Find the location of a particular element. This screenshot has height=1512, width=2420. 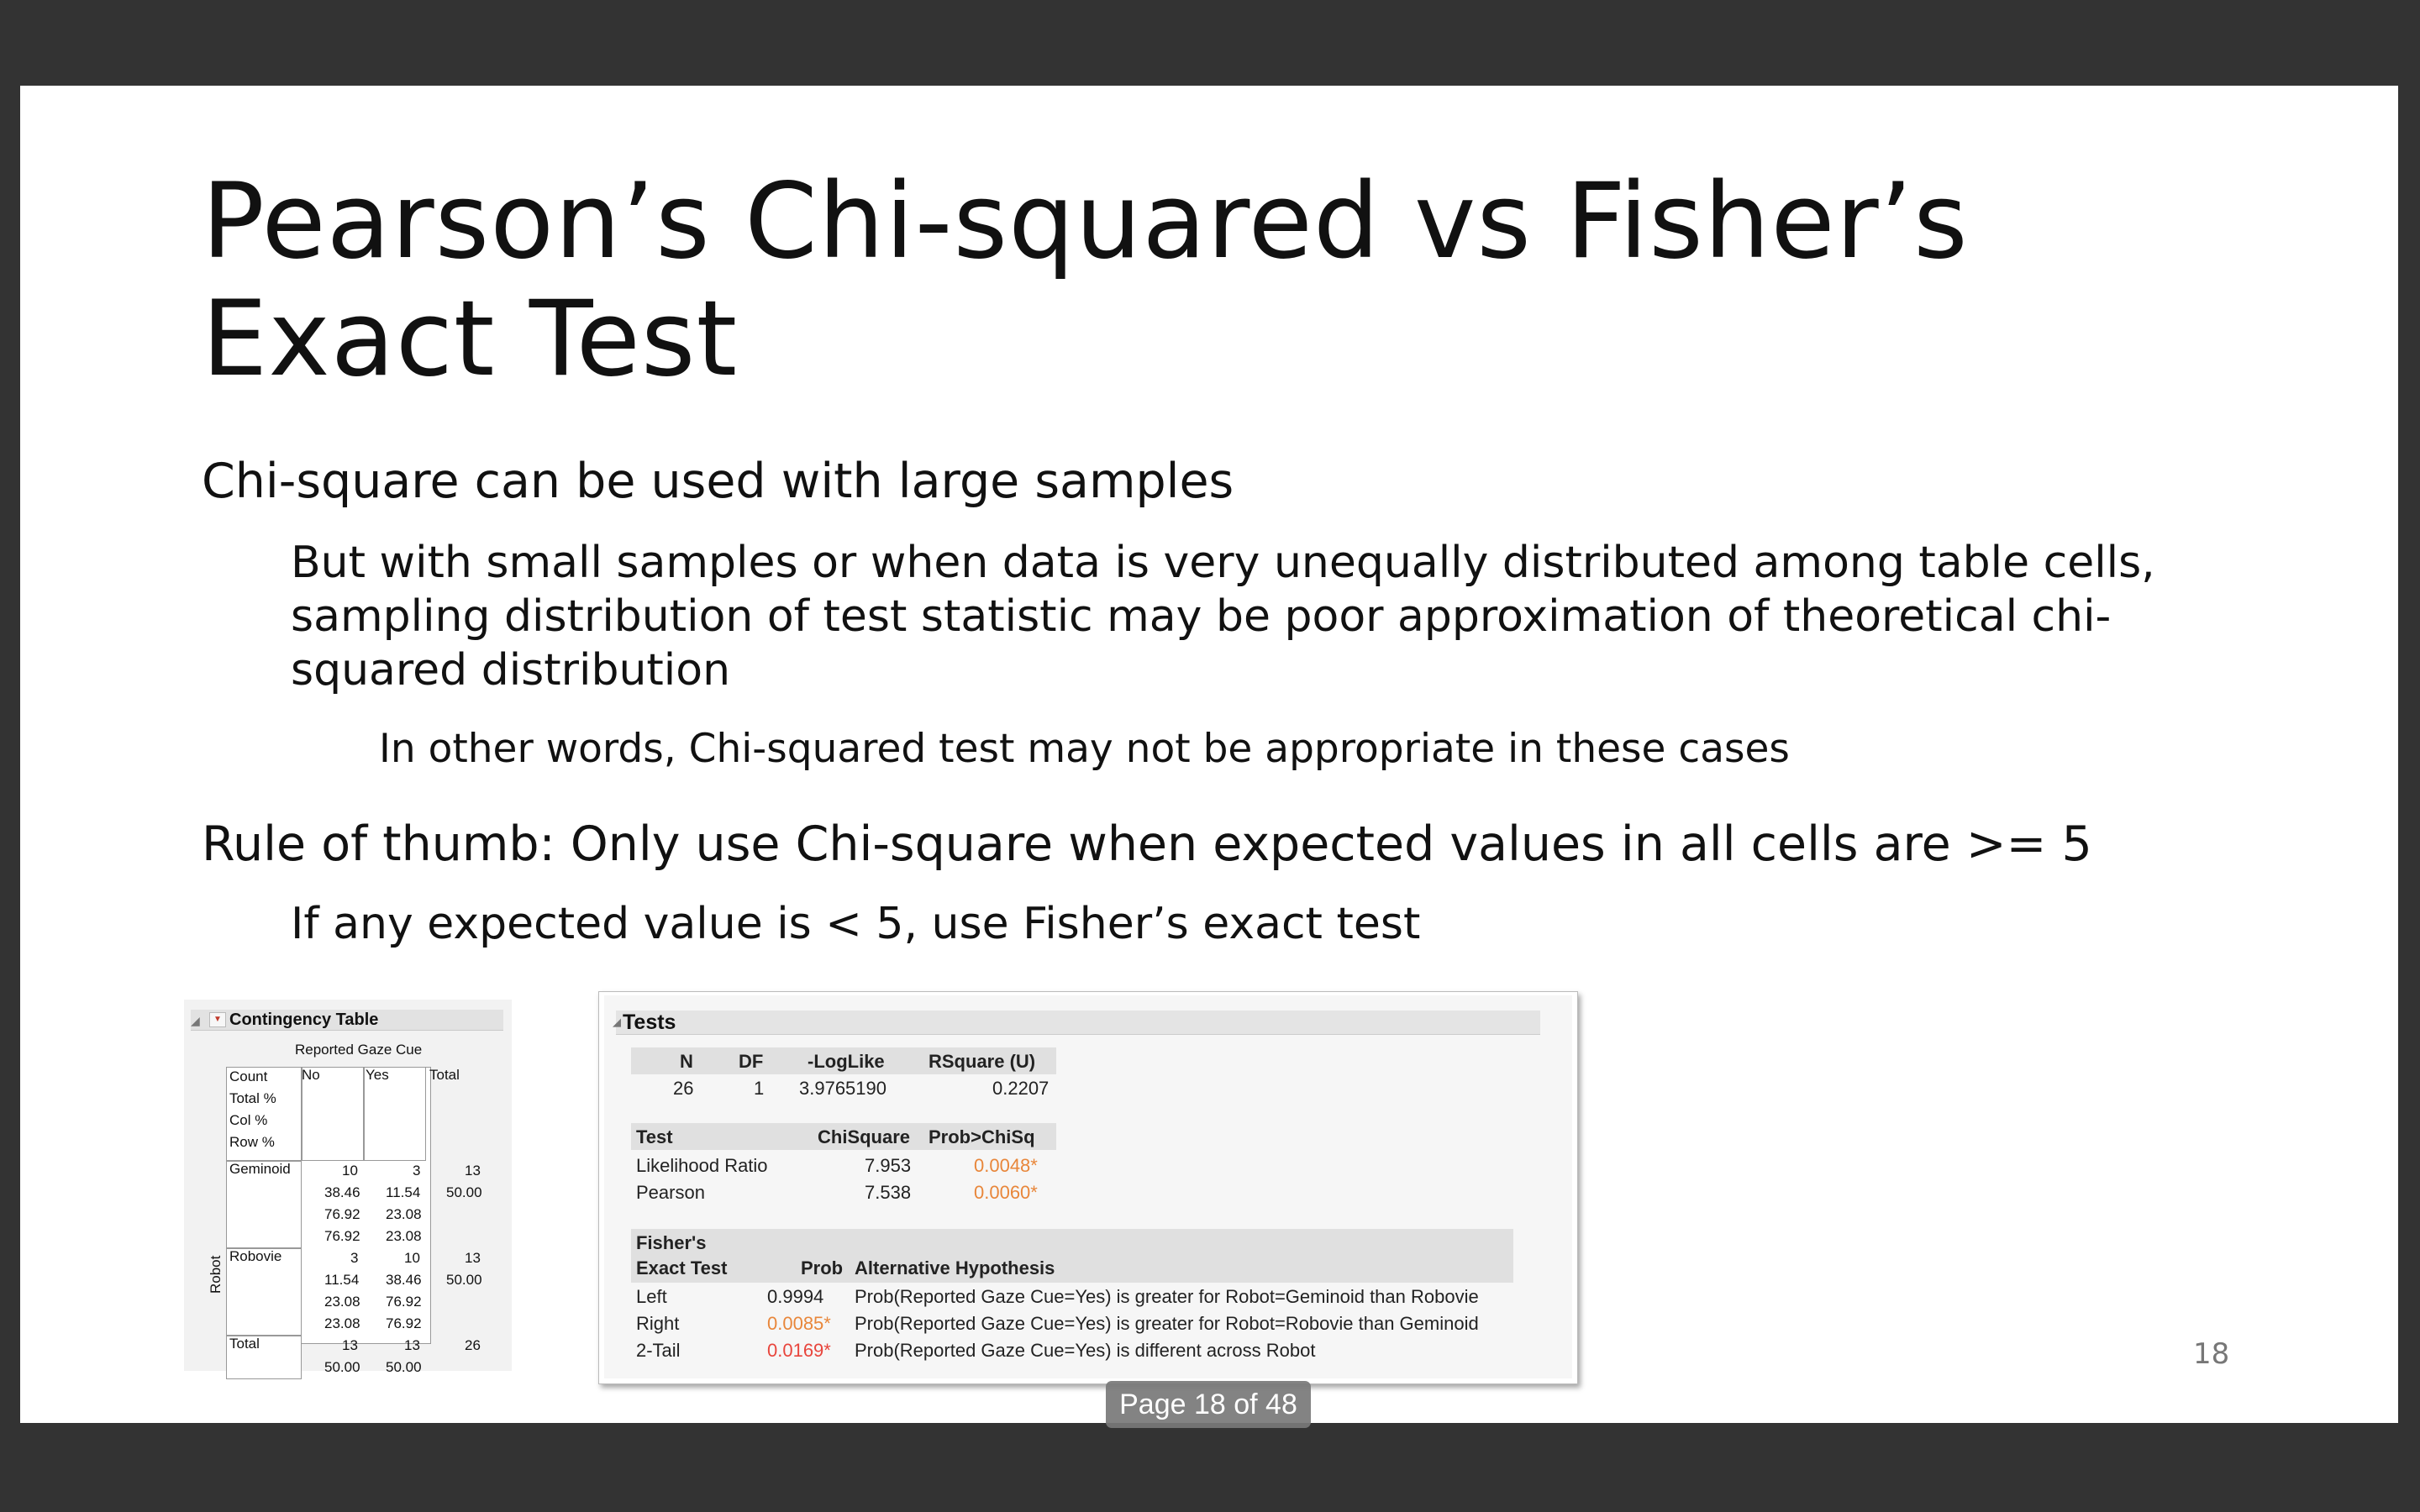

row-label-robovie: Robovie is located at coordinates (255, 1256).